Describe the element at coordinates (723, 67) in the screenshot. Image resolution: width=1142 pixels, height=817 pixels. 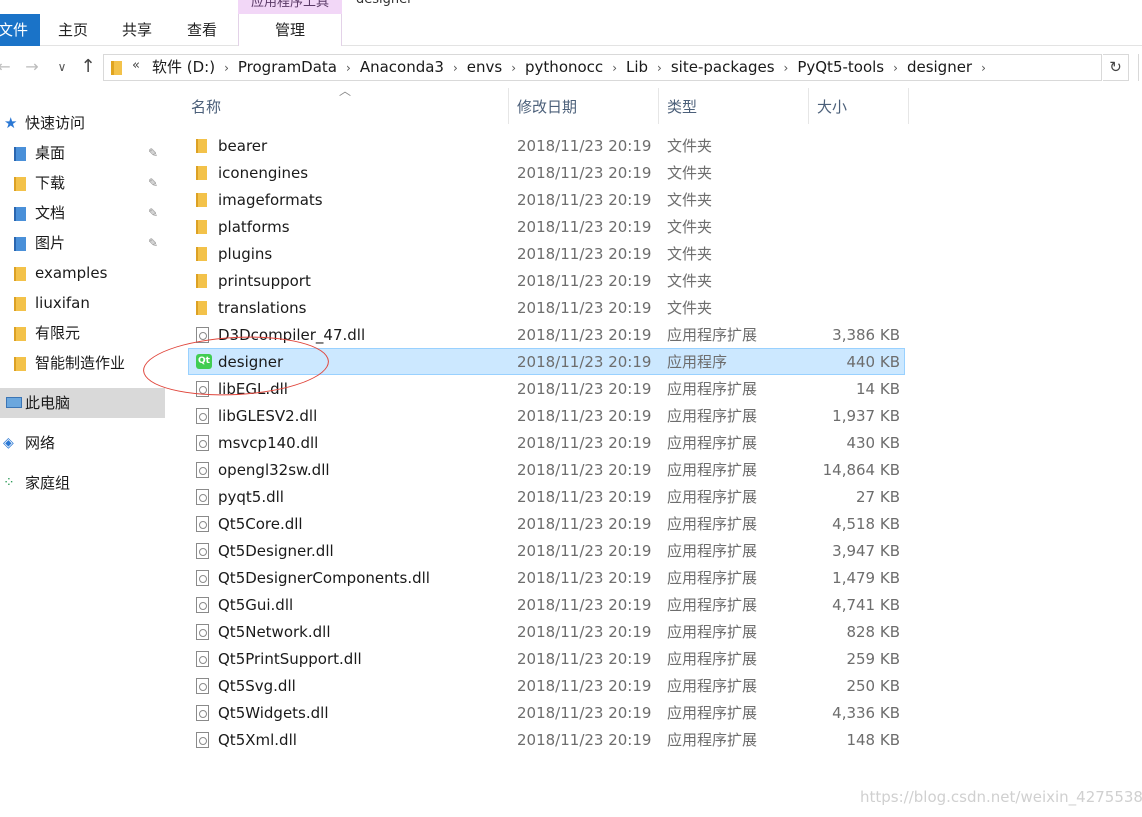
I see `breadcrumb-item: site-packages` at that location.